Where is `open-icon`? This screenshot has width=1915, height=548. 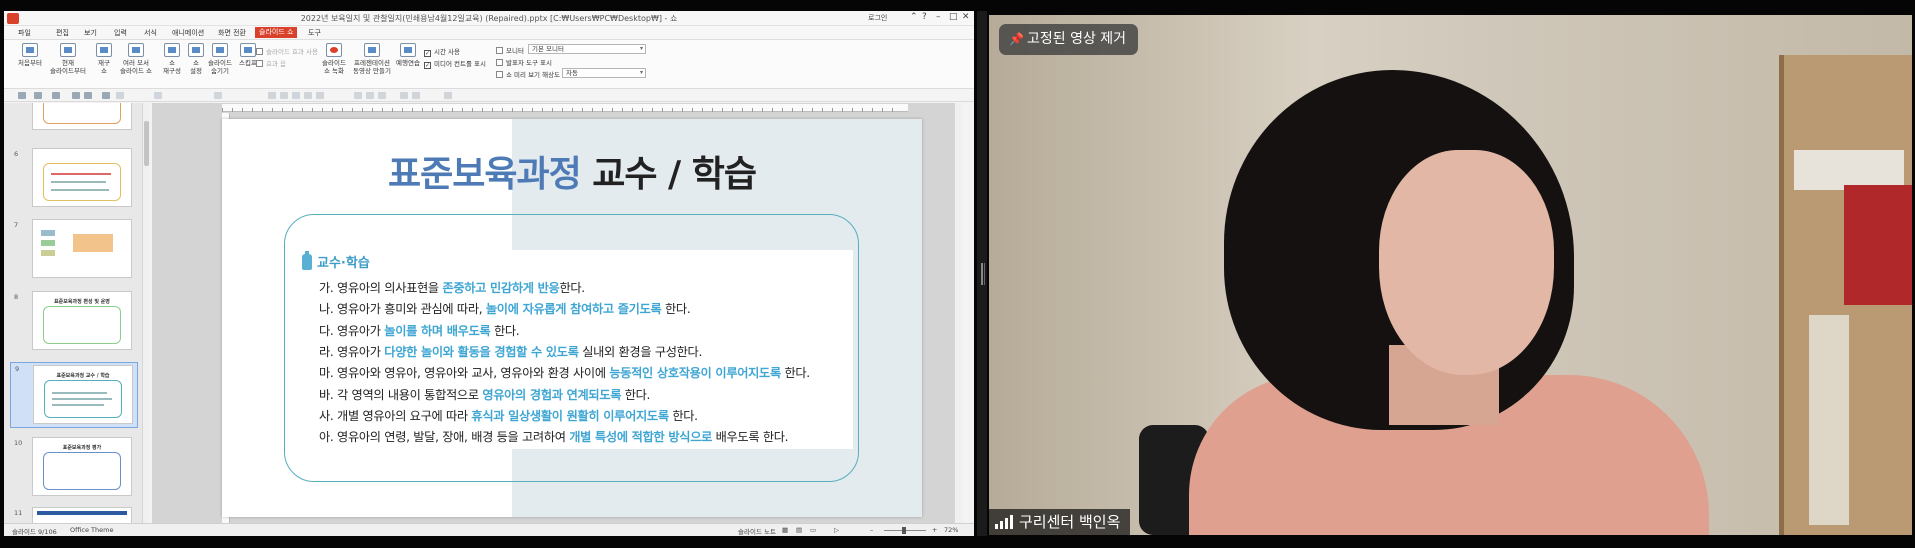
open-icon is located at coordinates (38, 95).